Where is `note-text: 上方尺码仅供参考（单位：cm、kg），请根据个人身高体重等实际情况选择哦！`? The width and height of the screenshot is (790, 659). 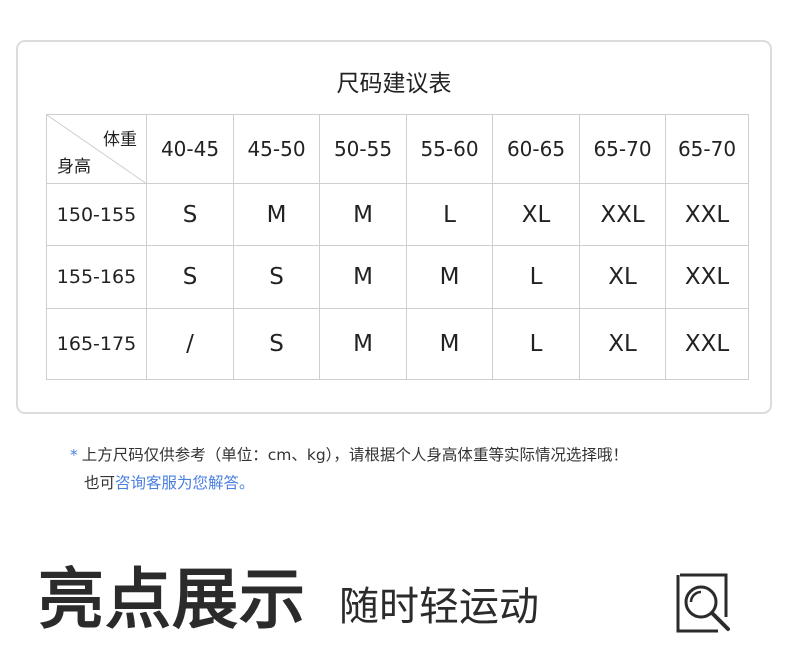
note-text: 上方尺码仅供参考（单位：cm、kg），请根据个人身高体重等实际情况选择哦！ is located at coordinates (354, 455).